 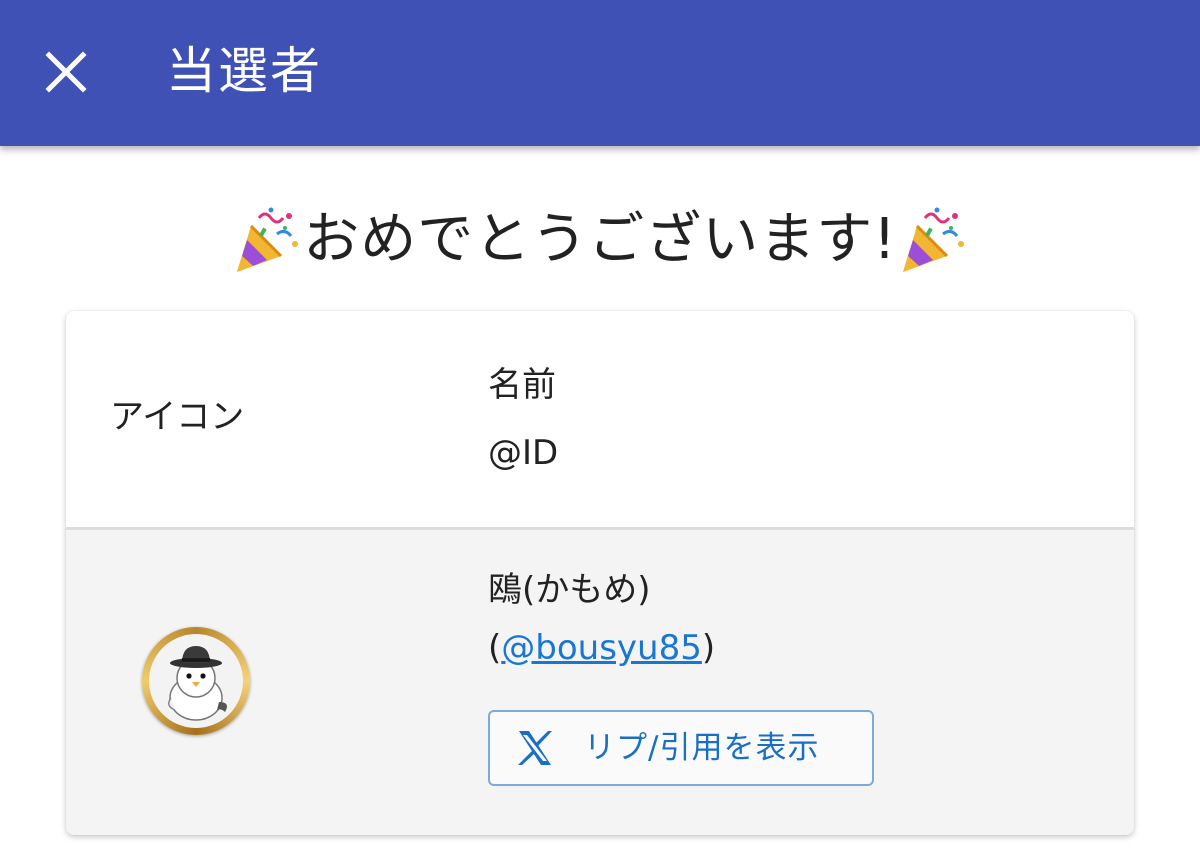 What do you see at coordinates (522, 385) in the screenshot?
I see `column-header-name: 名前` at bounding box center [522, 385].